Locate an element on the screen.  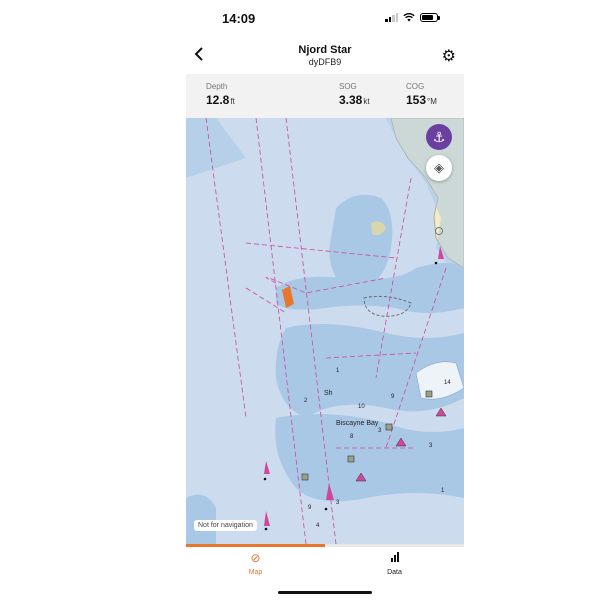
anchor-icon: ⚓ is located at coordinates (439, 136).